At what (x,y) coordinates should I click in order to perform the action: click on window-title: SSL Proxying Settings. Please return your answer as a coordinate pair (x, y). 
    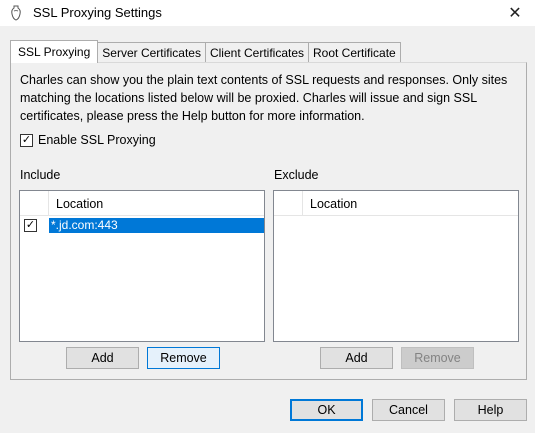
    Looking at the image, I should click on (97, 12).